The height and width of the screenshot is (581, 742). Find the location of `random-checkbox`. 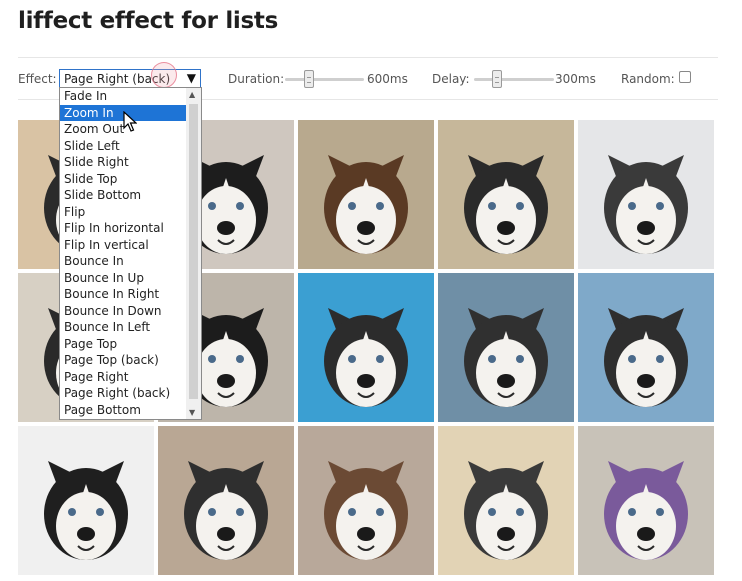

random-checkbox is located at coordinates (685, 77).